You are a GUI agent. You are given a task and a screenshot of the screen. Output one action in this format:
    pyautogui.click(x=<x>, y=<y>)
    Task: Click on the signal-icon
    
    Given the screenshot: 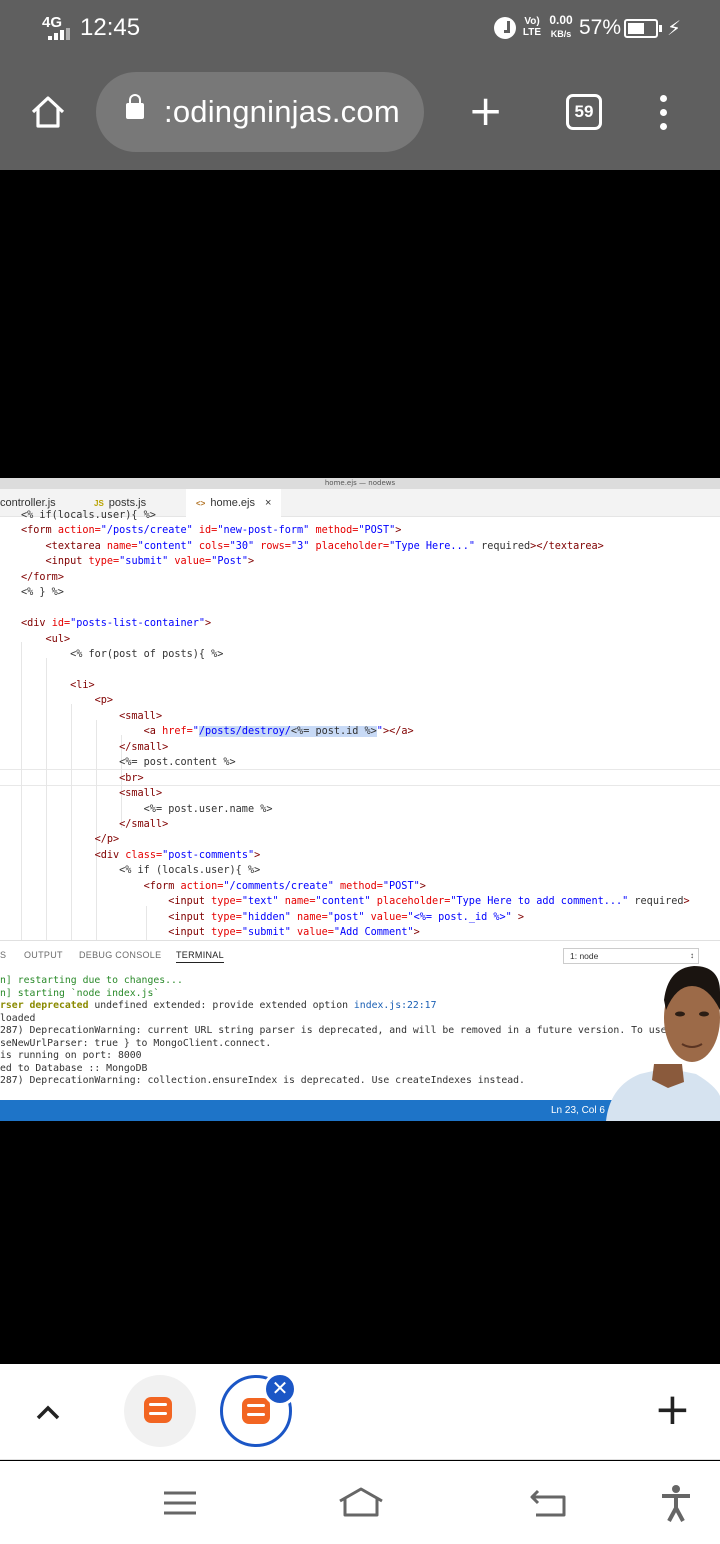 What is the action you would take?
    pyautogui.click(x=60, y=34)
    